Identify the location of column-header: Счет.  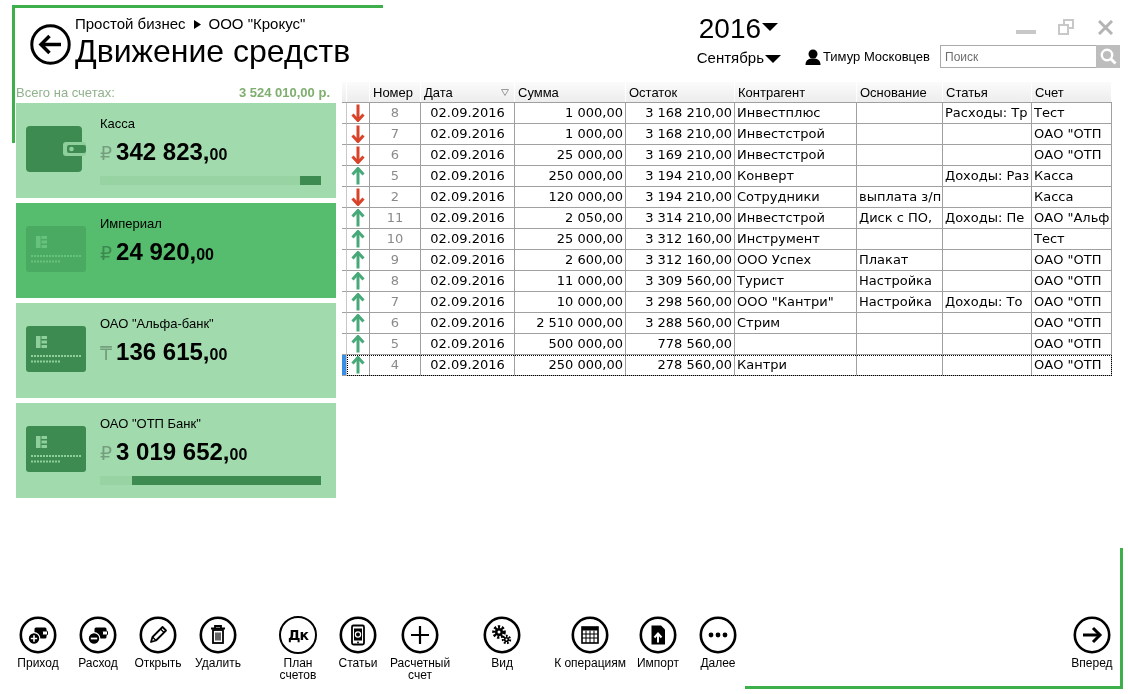
(1072, 92).